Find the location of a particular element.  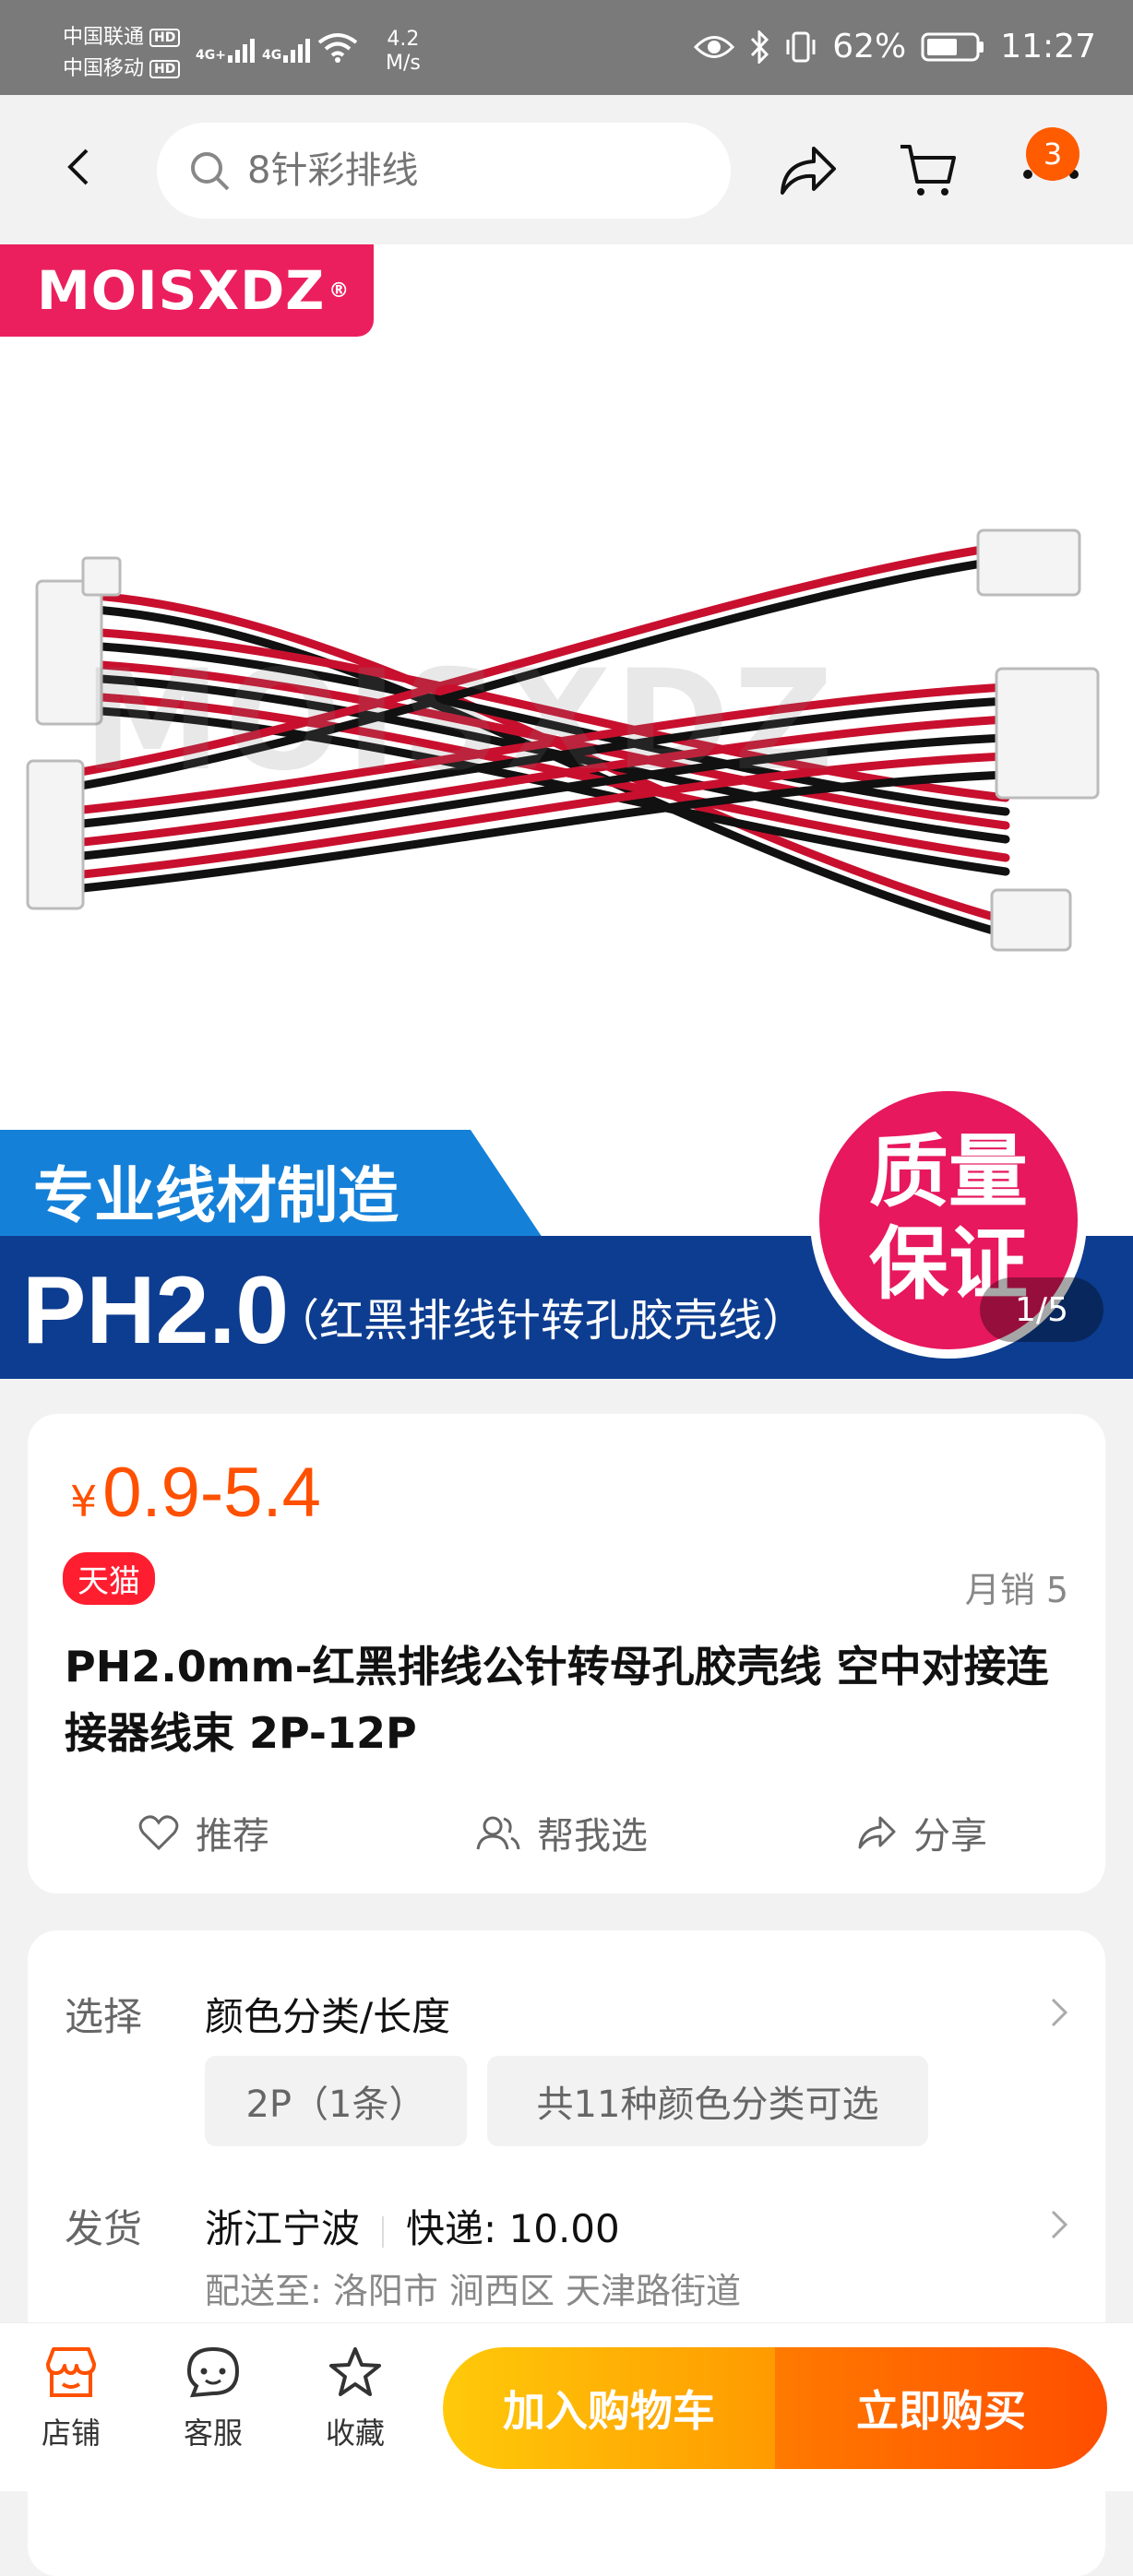

bottom-action-bar: 店铺 客服 收藏 加入购物车 立即购买 is located at coordinates (566, 2406).